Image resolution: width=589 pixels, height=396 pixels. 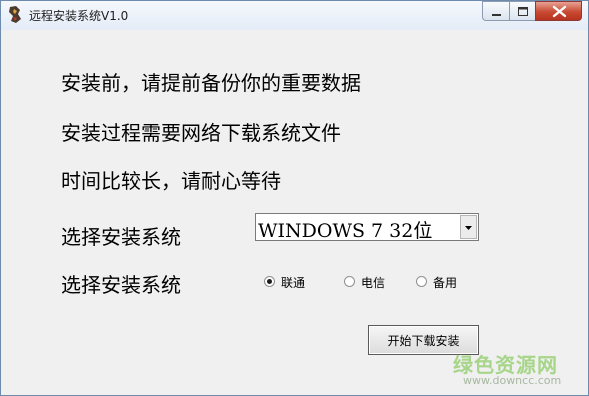 What do you see at coordinates (121, 237) in the screenshot?
I see `select-system-label: 选择安装系统` at bounding box center [121, 237].